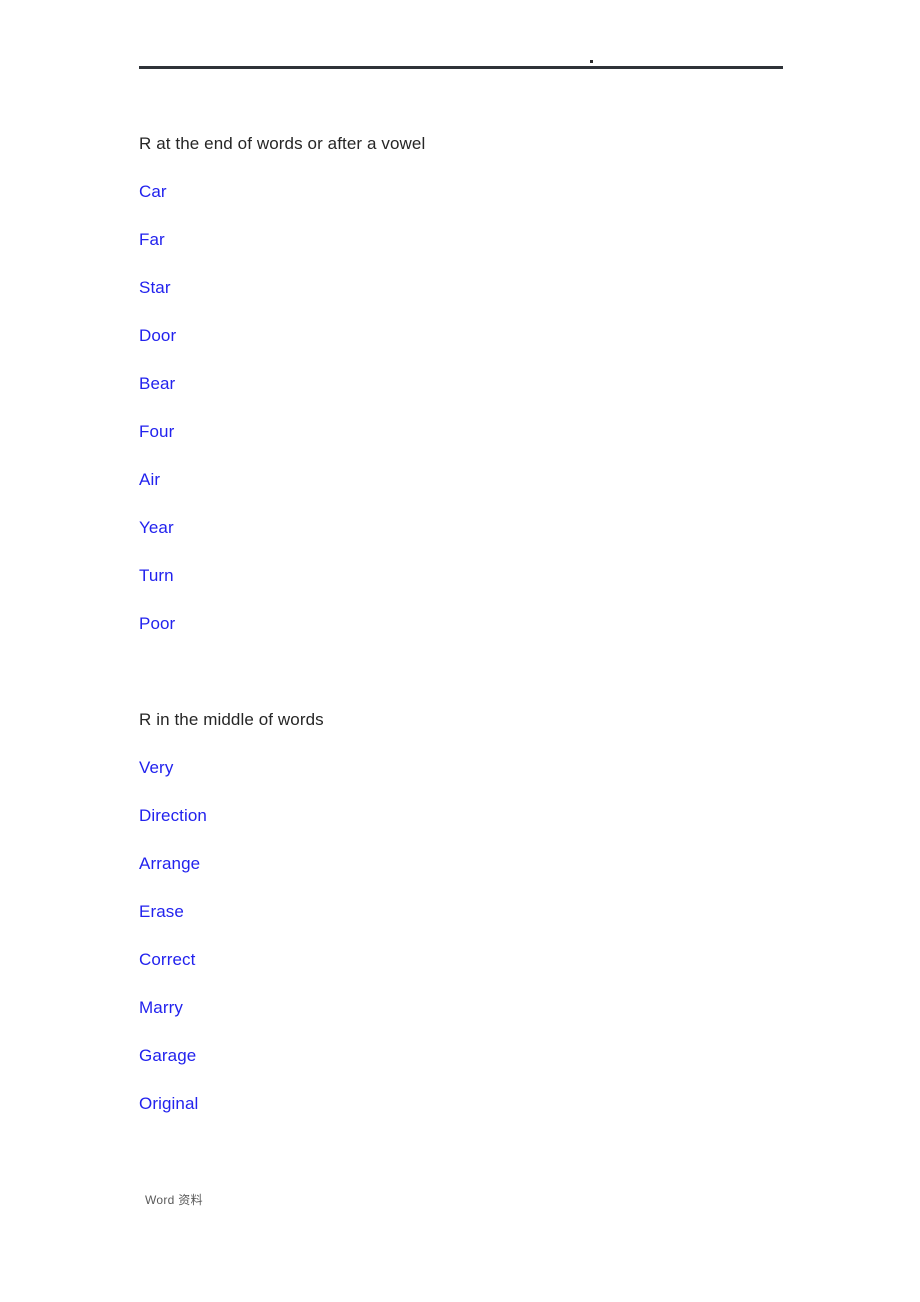 Image resolution: width=920 pixels, height=1302 pixels. What do you see at coordinates (460, 50) in the screenshot?
I see `page-header` at bounding box center [460, 50].